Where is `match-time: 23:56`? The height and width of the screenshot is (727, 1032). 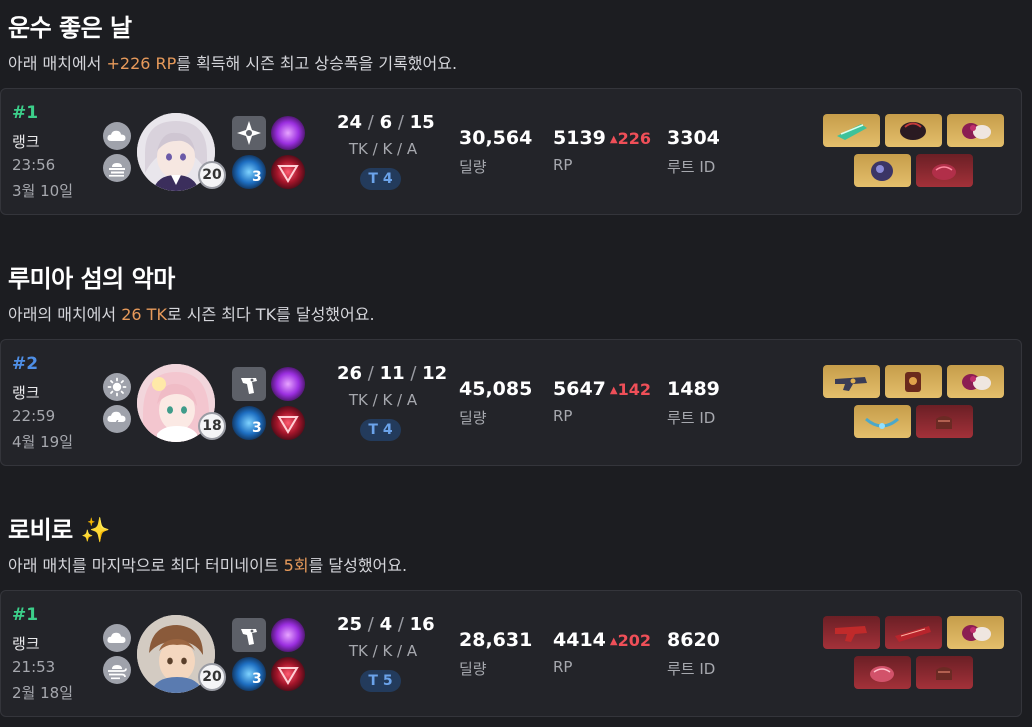 match-time: 23:56 is located at coordinates (34, 165).